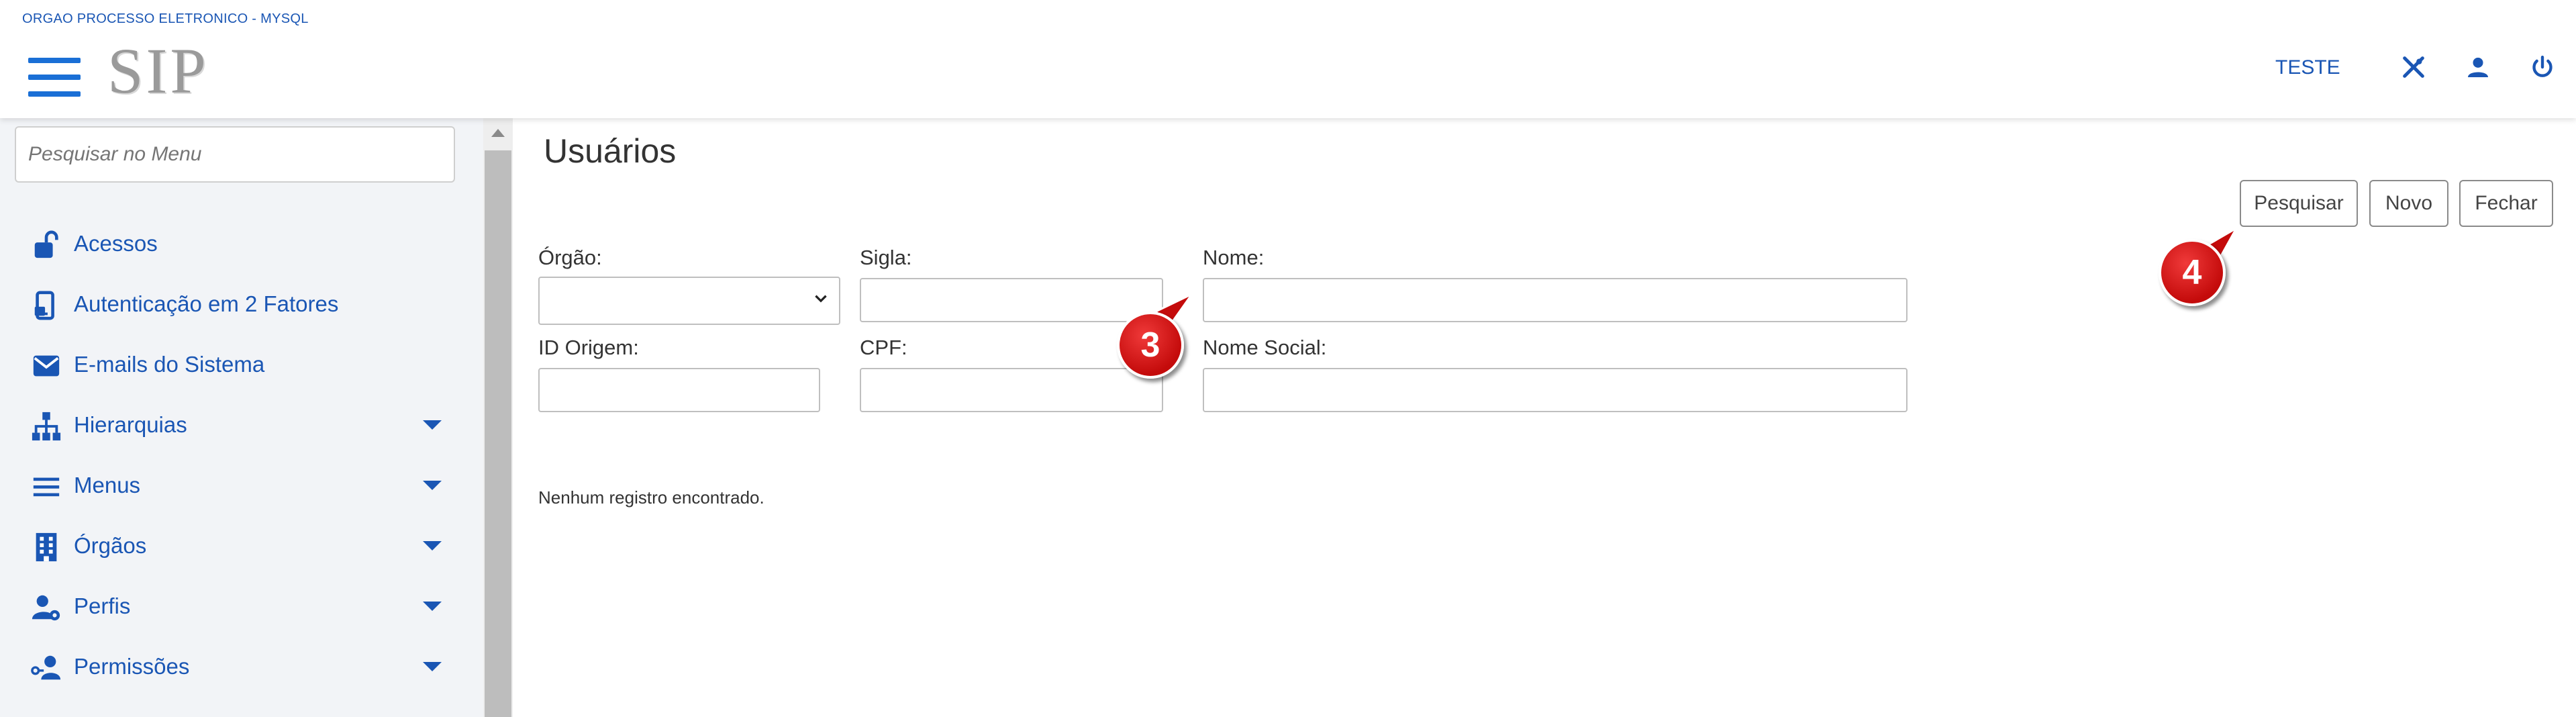 The height and width of the screenshot is (717, 2576). I want to click on callout-3: 3, so click(1158, 330).